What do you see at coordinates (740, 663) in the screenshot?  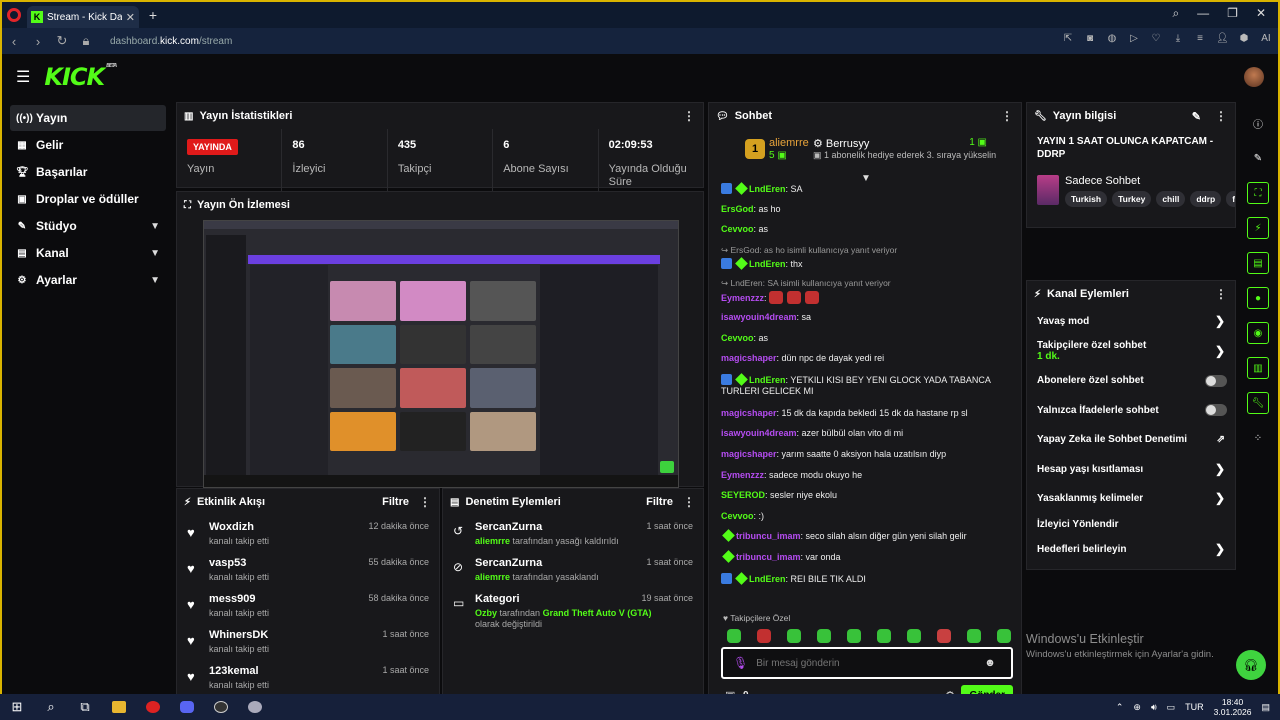 I see `microphone-icon: 🎙︎` at bounding box center [740, 663].